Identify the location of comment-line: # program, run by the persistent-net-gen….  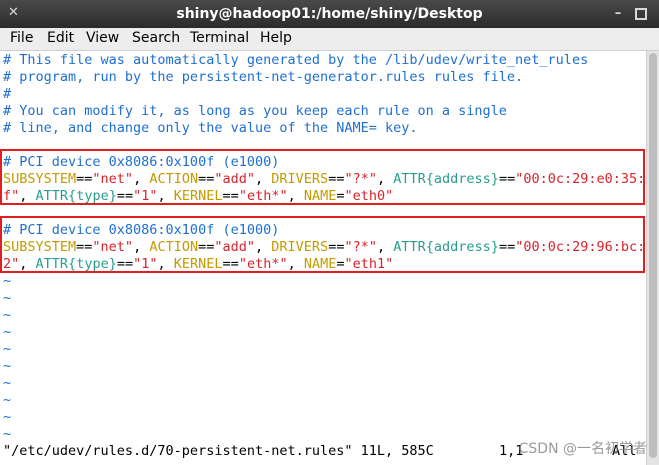
(263, 77).